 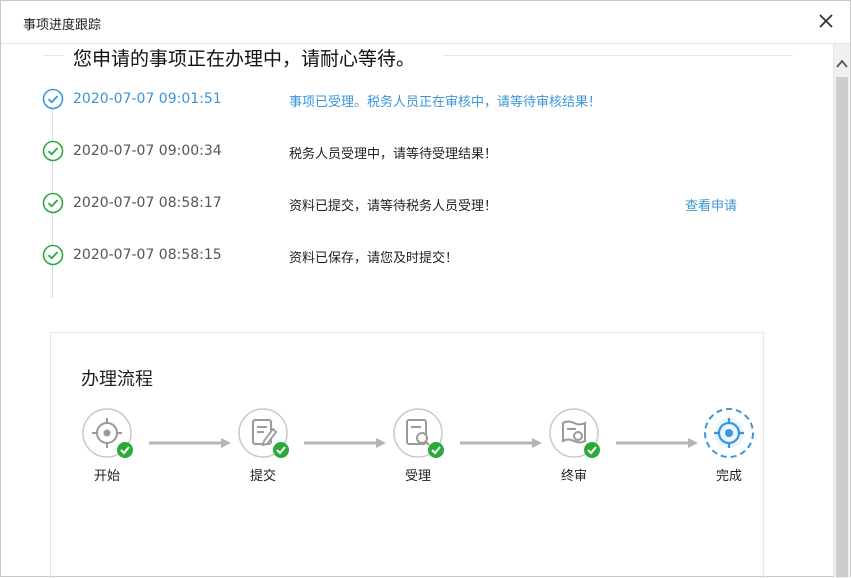 What do you see at coordinates (263, 433) in the screenshot?
I see `edit-document-icon` at bounding box center [263, 433].